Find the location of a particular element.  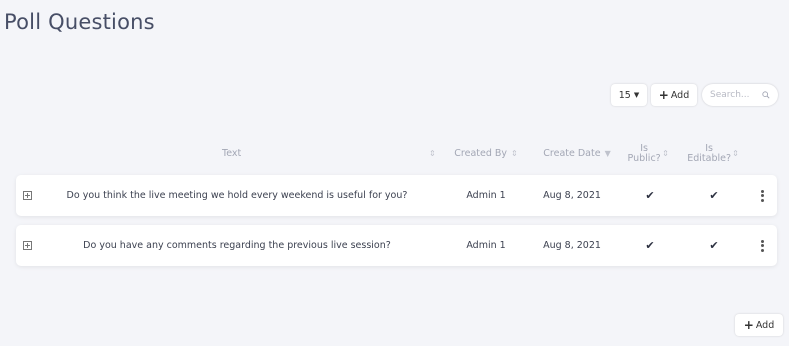

search-input is located at coordinates (734, 95).